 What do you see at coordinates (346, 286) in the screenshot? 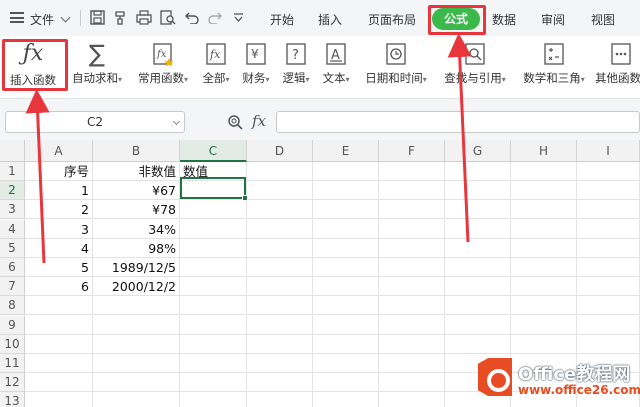
I see `cell-E7` at bounding box center [346, 286].